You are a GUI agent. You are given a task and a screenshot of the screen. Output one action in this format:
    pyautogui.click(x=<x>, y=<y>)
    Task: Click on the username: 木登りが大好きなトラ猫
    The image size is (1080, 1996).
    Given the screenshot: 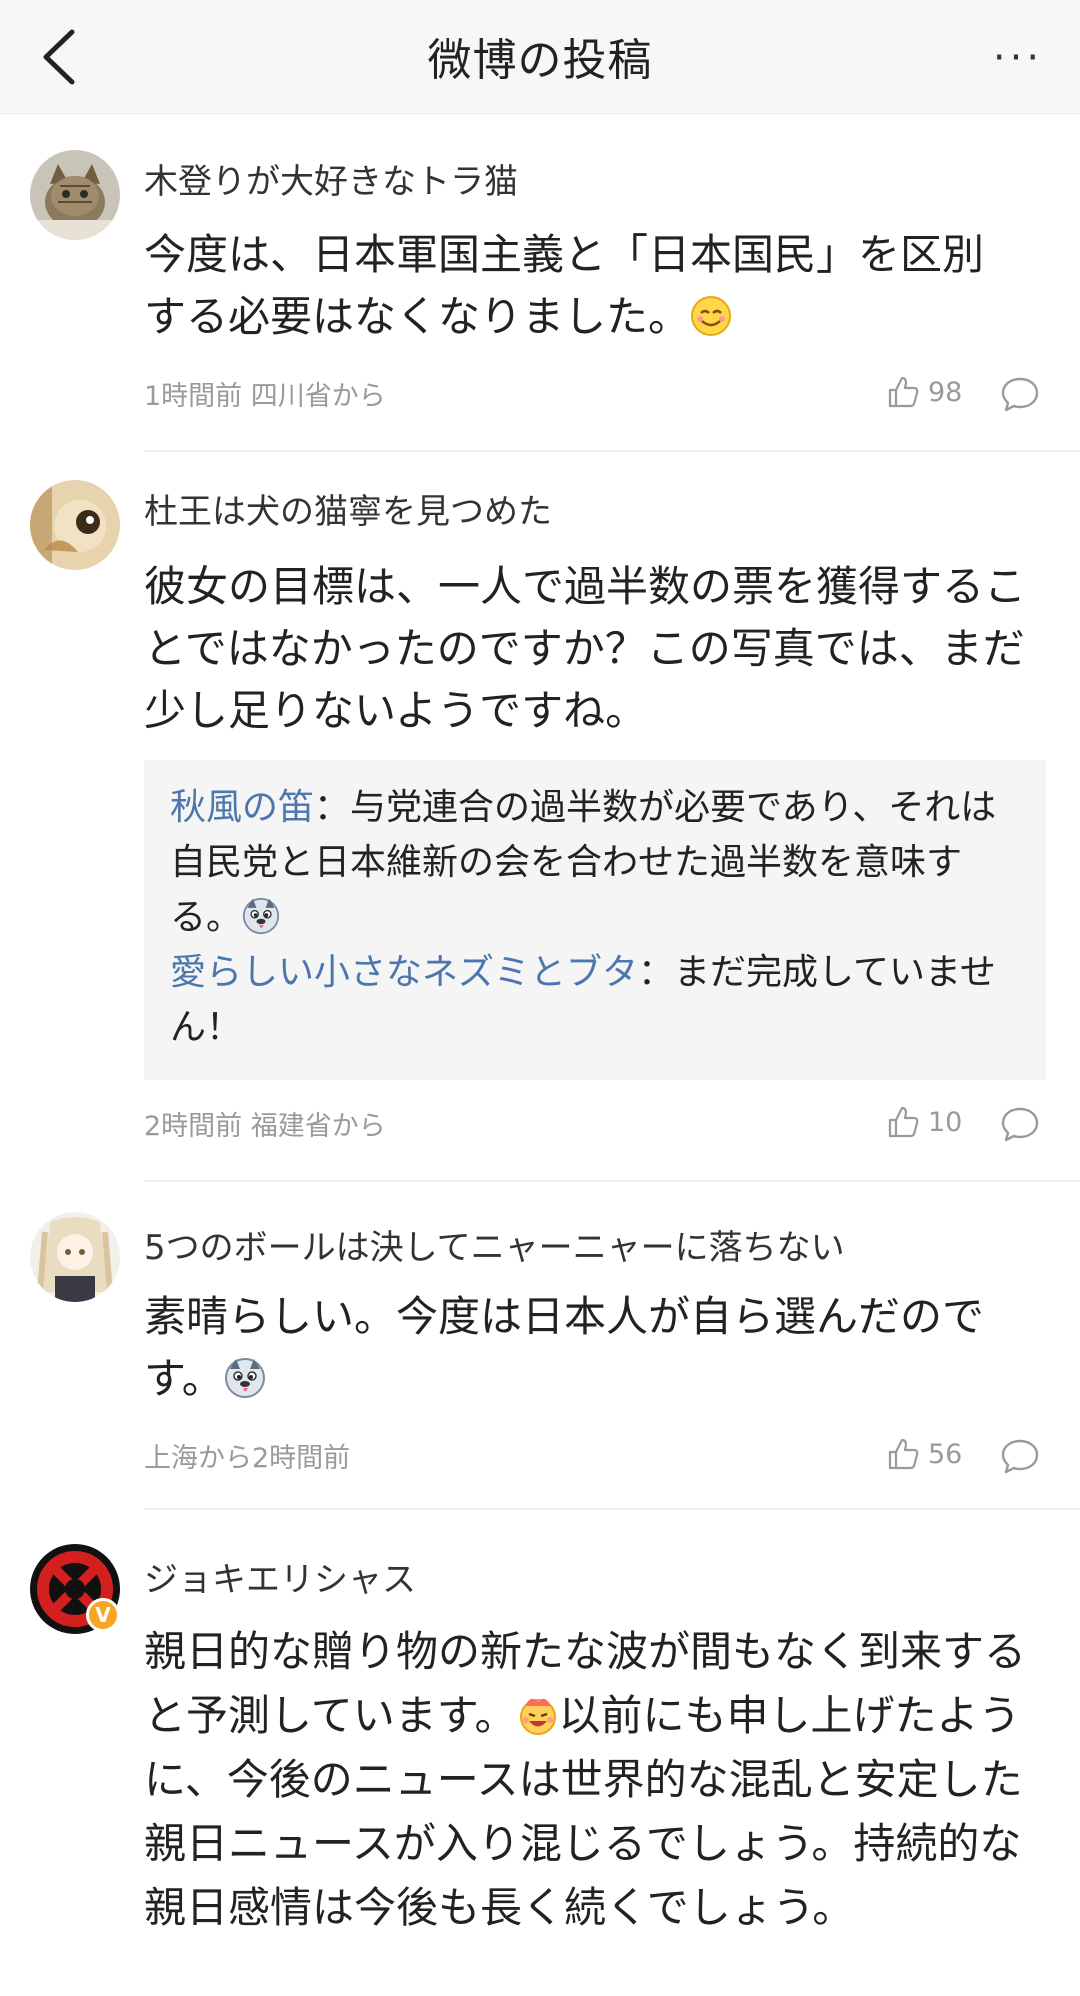 What is the action you would take?
    pyautogui.click(x=331, y=178)
    